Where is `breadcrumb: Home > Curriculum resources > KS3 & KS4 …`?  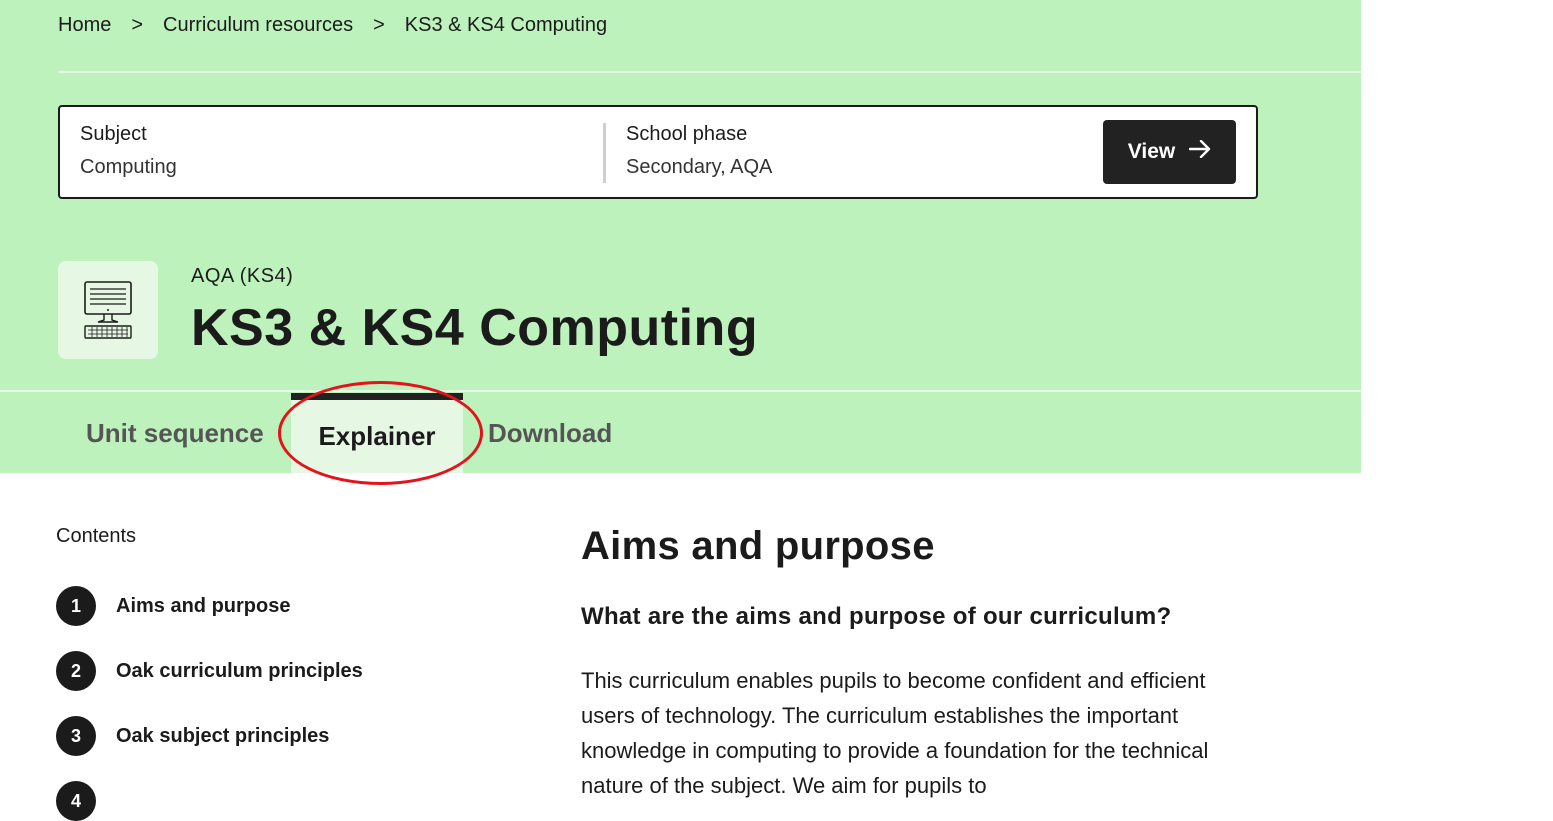 breadcrumb: Home > Curriculum resources > KS3 & KS4 … is located at coordinates (332, 25).